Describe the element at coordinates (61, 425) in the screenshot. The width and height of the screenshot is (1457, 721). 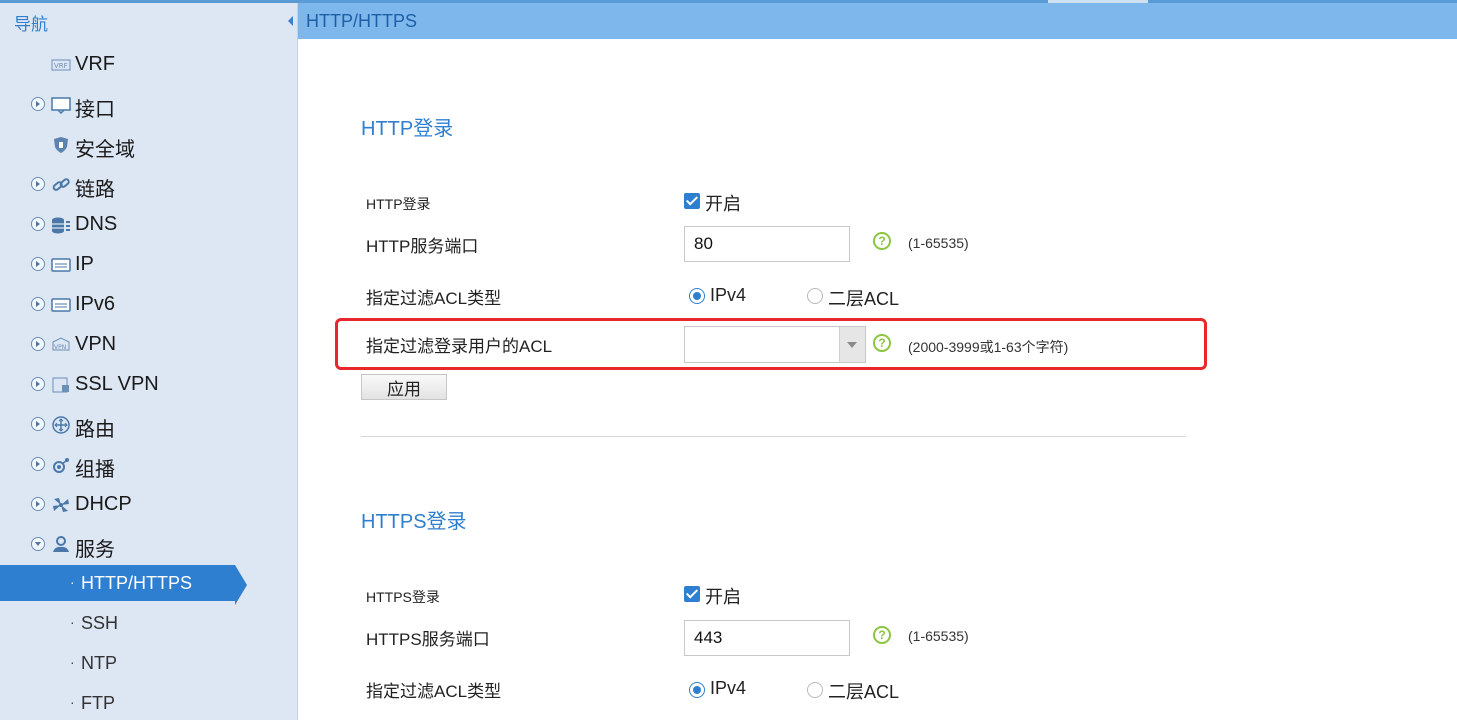
I see `route-icon` at that location.